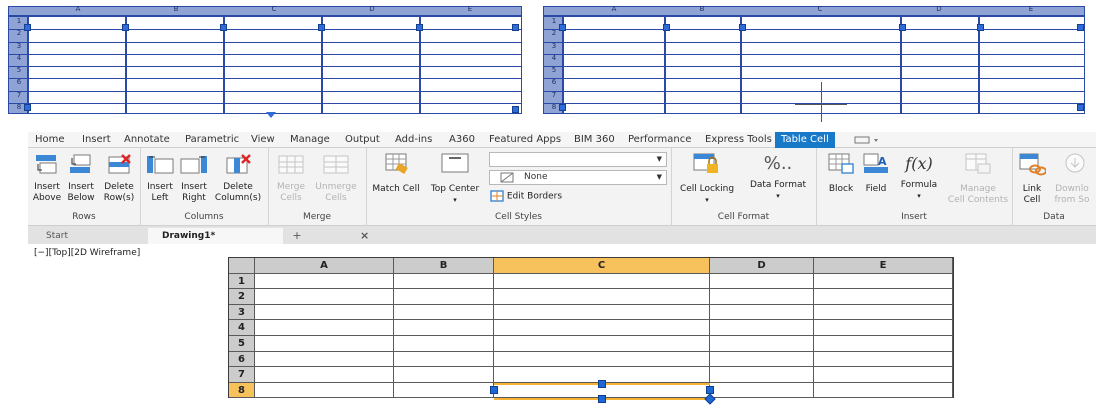 The width and height of the screenshot is (1096, 405). I want to click on delete-rows-button: Delete Row(s), so click(119, 179).